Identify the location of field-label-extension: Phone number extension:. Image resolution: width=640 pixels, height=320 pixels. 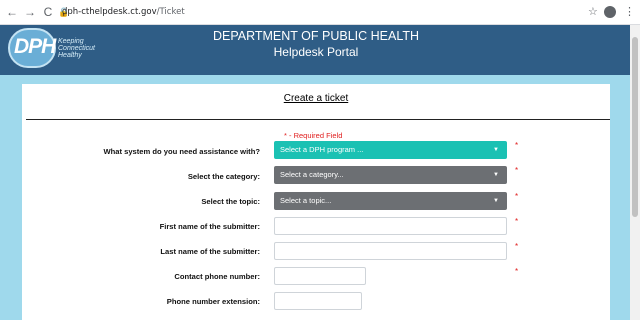
(213, 301).